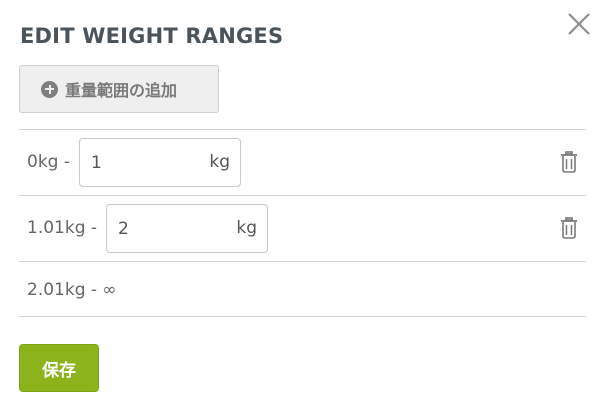 Image resolution: width=602 pixels, height=401 pixels. I want to click on add-weight-range-label: 重量範囲の追加, so click(121, 90).